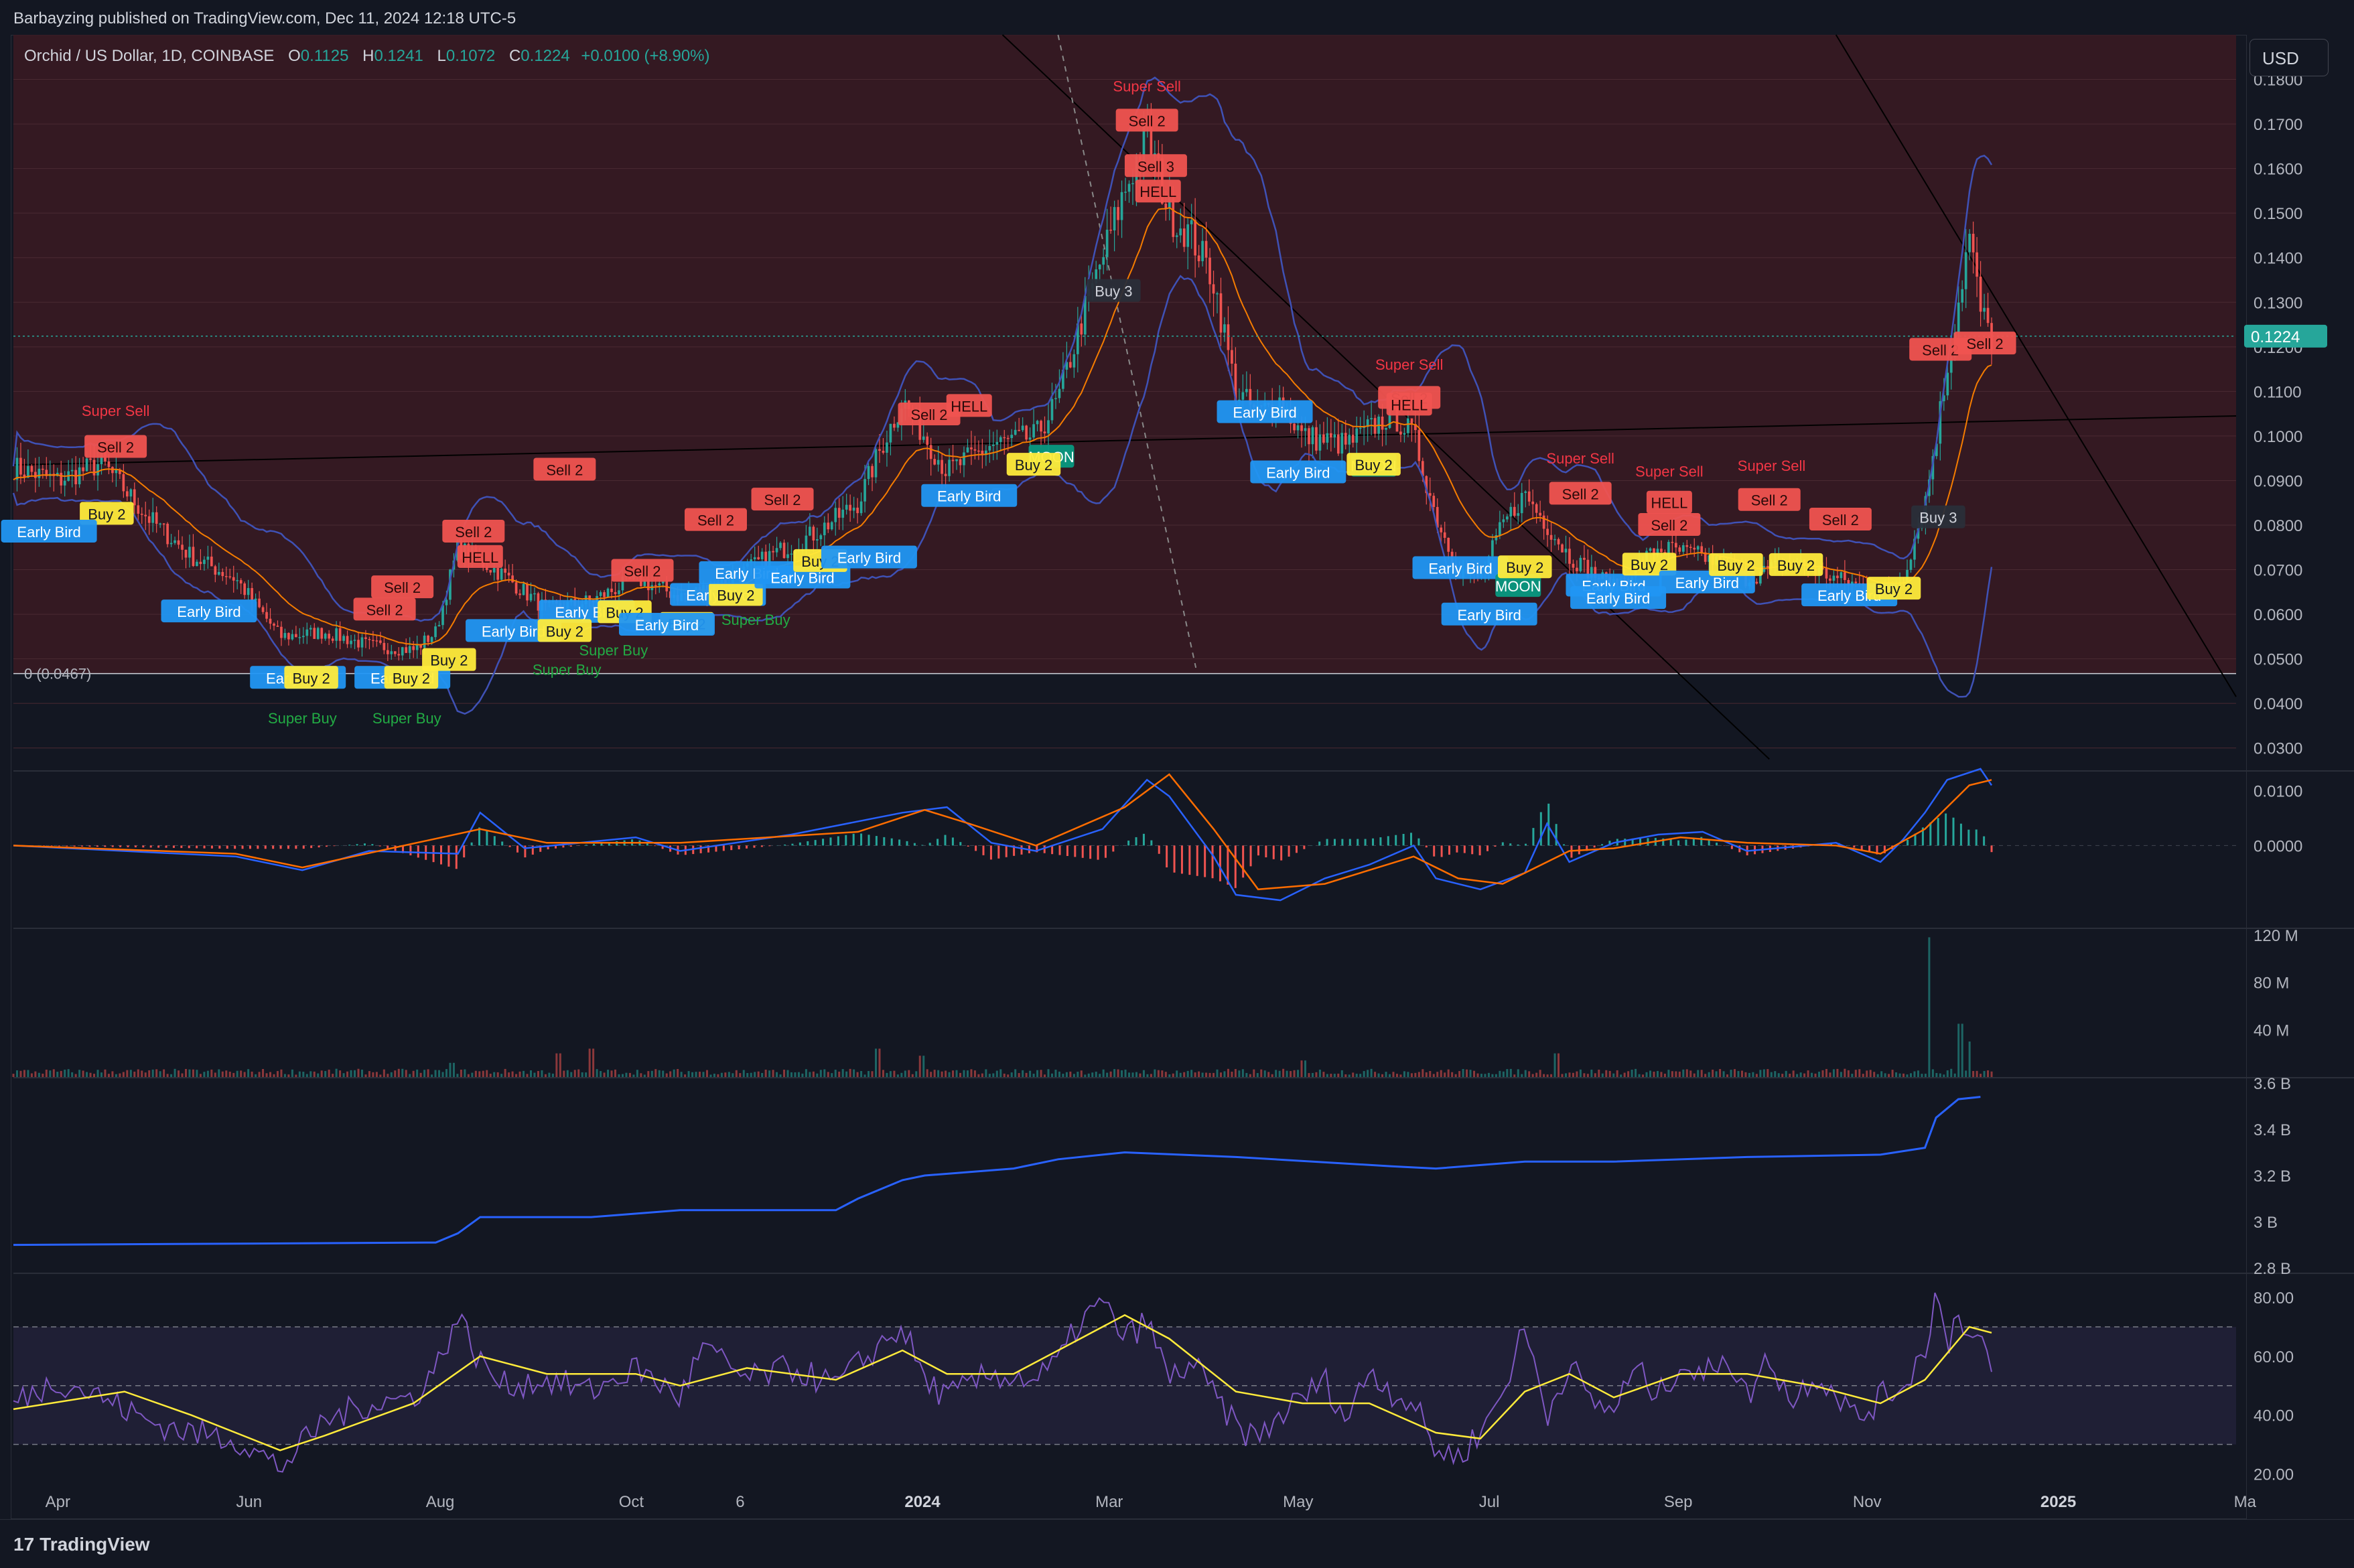 This screenshot has height=1568, width=2354. What do you see at coordinates (2289, 58) in the screenshot?
I see `currency-button: USD` at bounding box center [2289, 58].